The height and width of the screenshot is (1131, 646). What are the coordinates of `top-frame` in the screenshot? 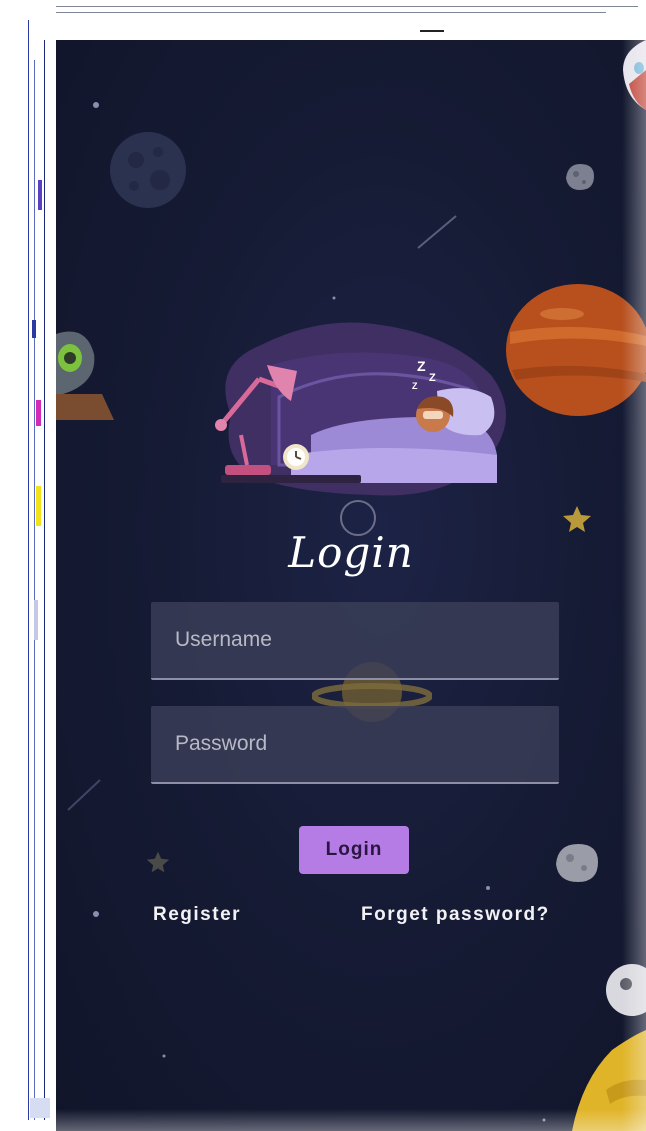 It's located at (323, 20).